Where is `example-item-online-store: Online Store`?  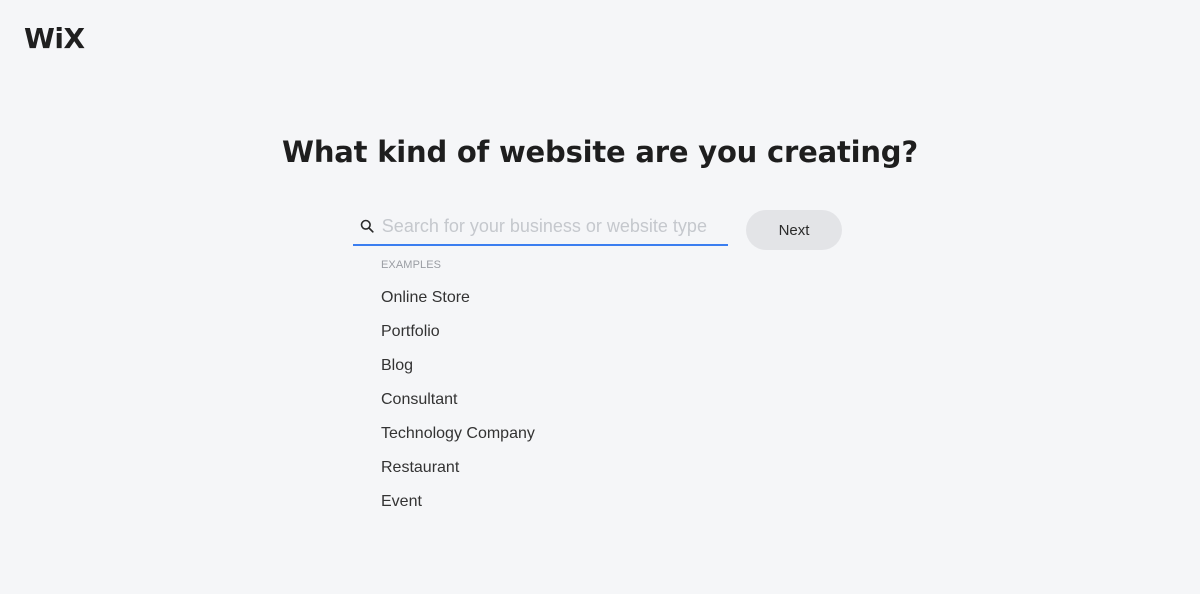 example-item-online-store: Online Store is located at coordinates (458, 305).